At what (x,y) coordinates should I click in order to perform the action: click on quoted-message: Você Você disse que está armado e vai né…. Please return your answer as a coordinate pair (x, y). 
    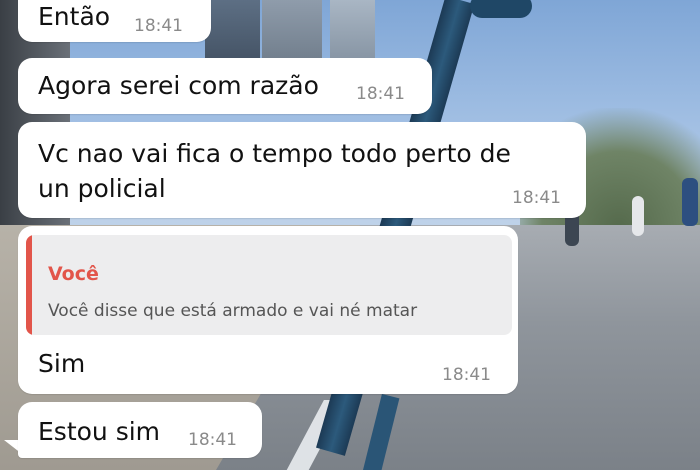
    Looking at the image, I should click on (269, 285).